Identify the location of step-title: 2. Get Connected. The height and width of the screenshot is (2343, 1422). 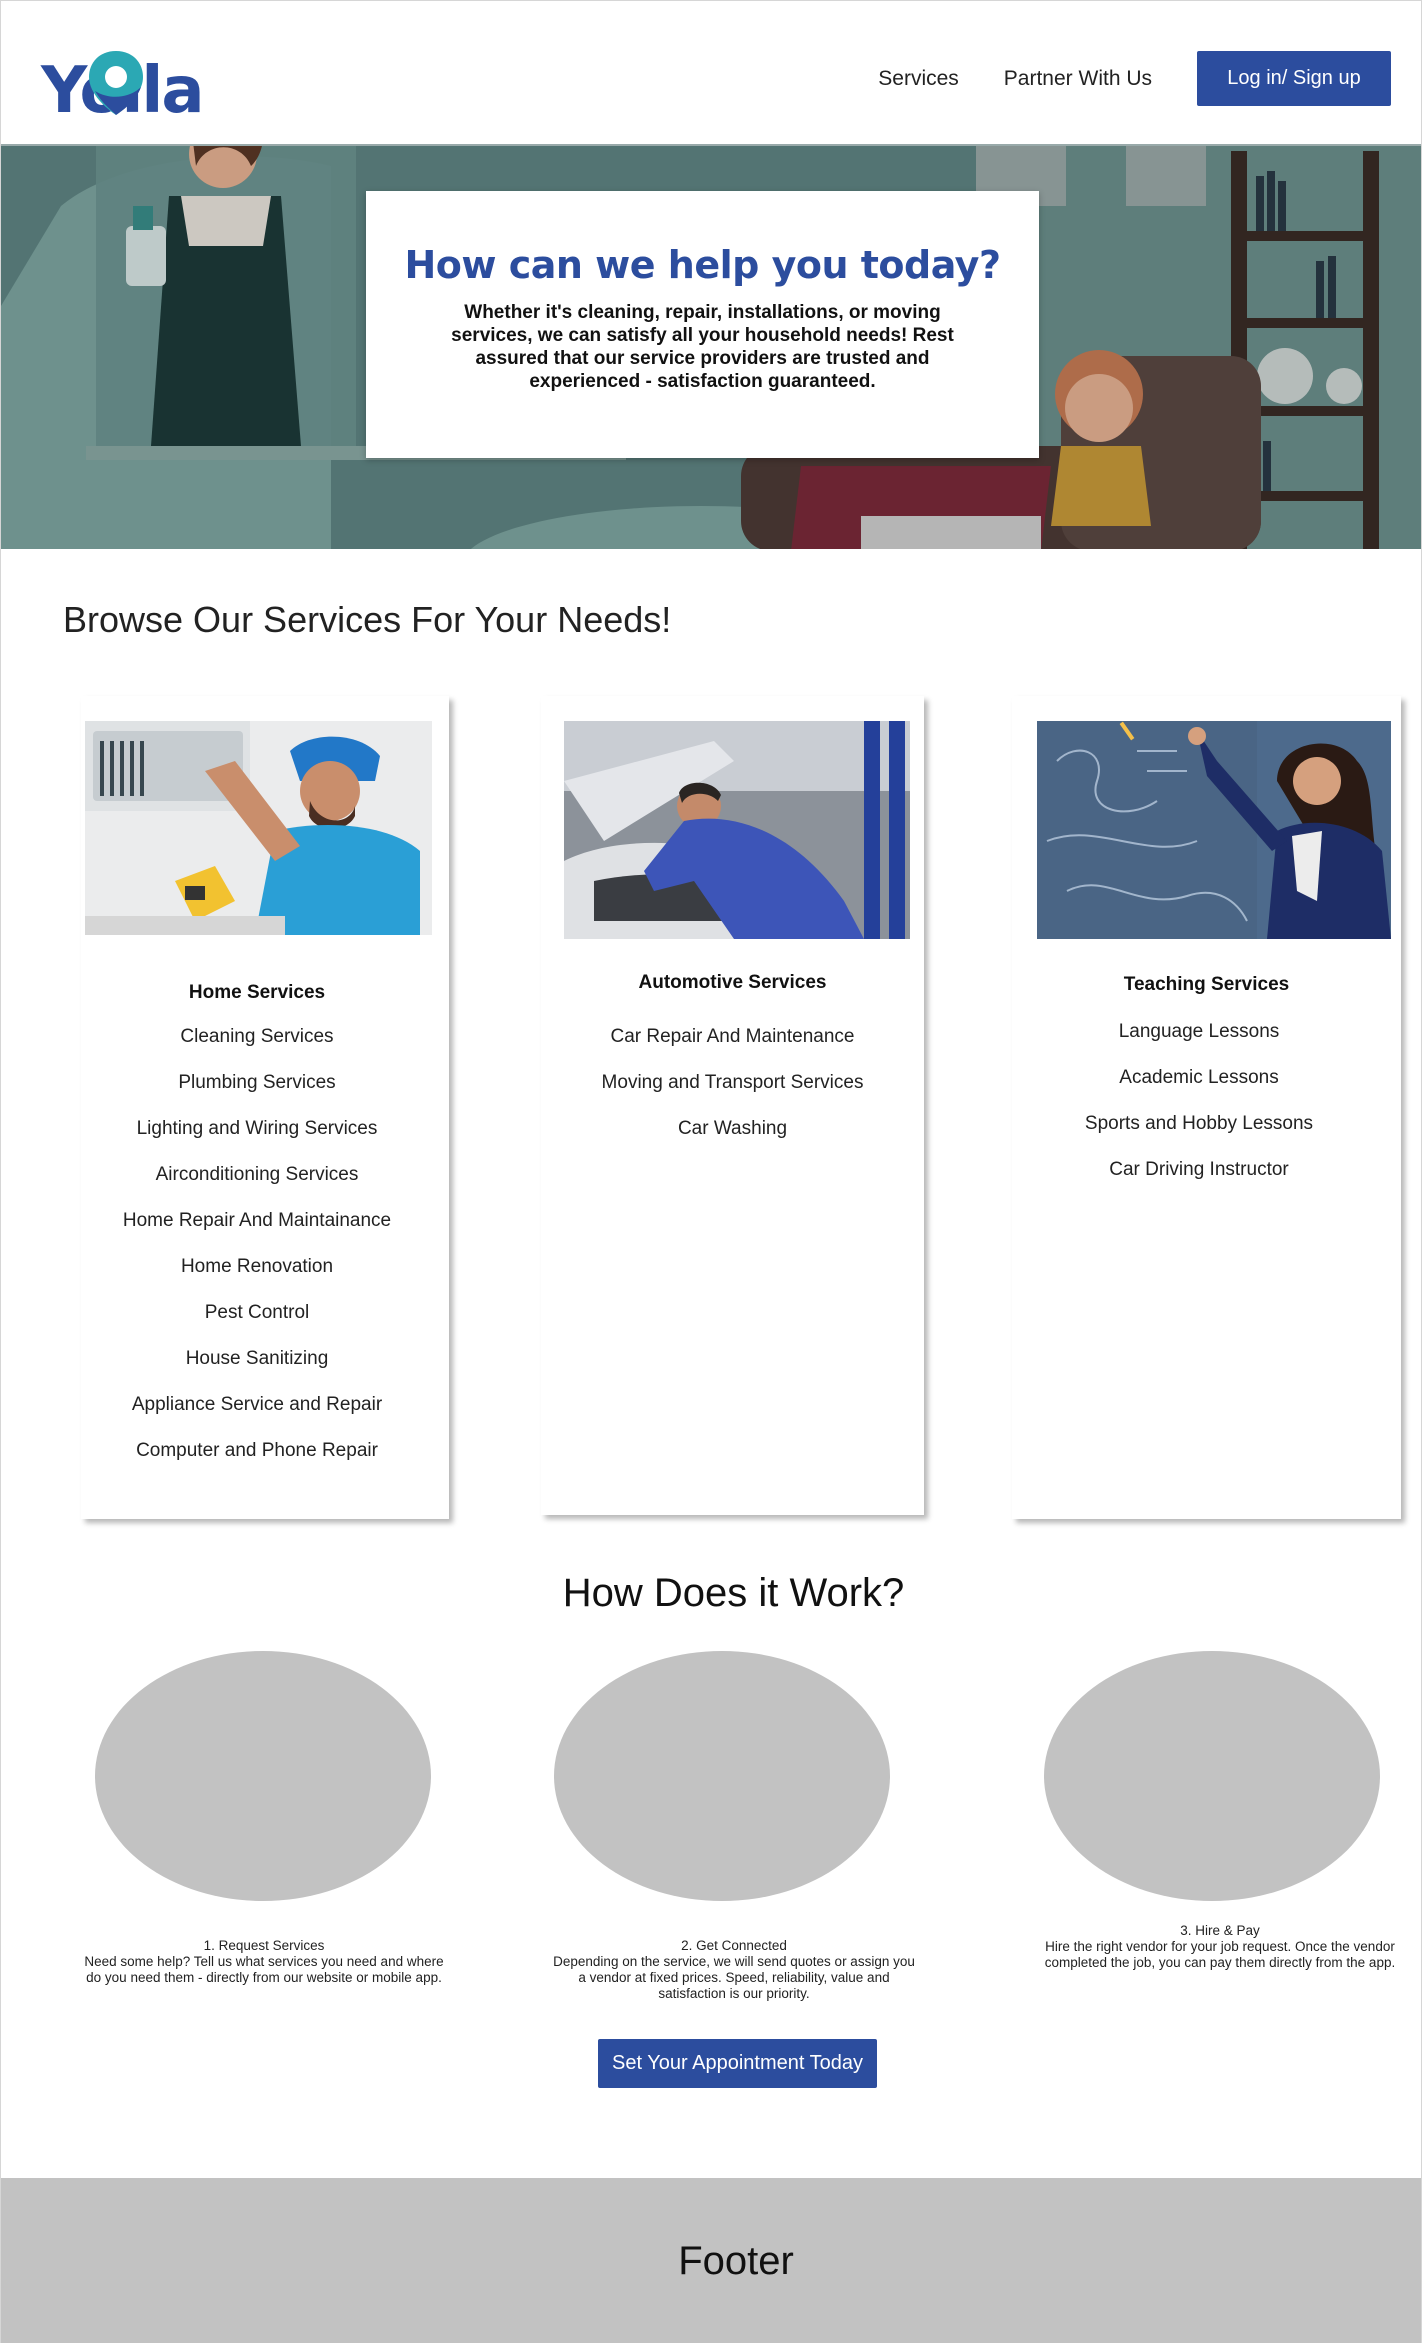
(734, 1945).